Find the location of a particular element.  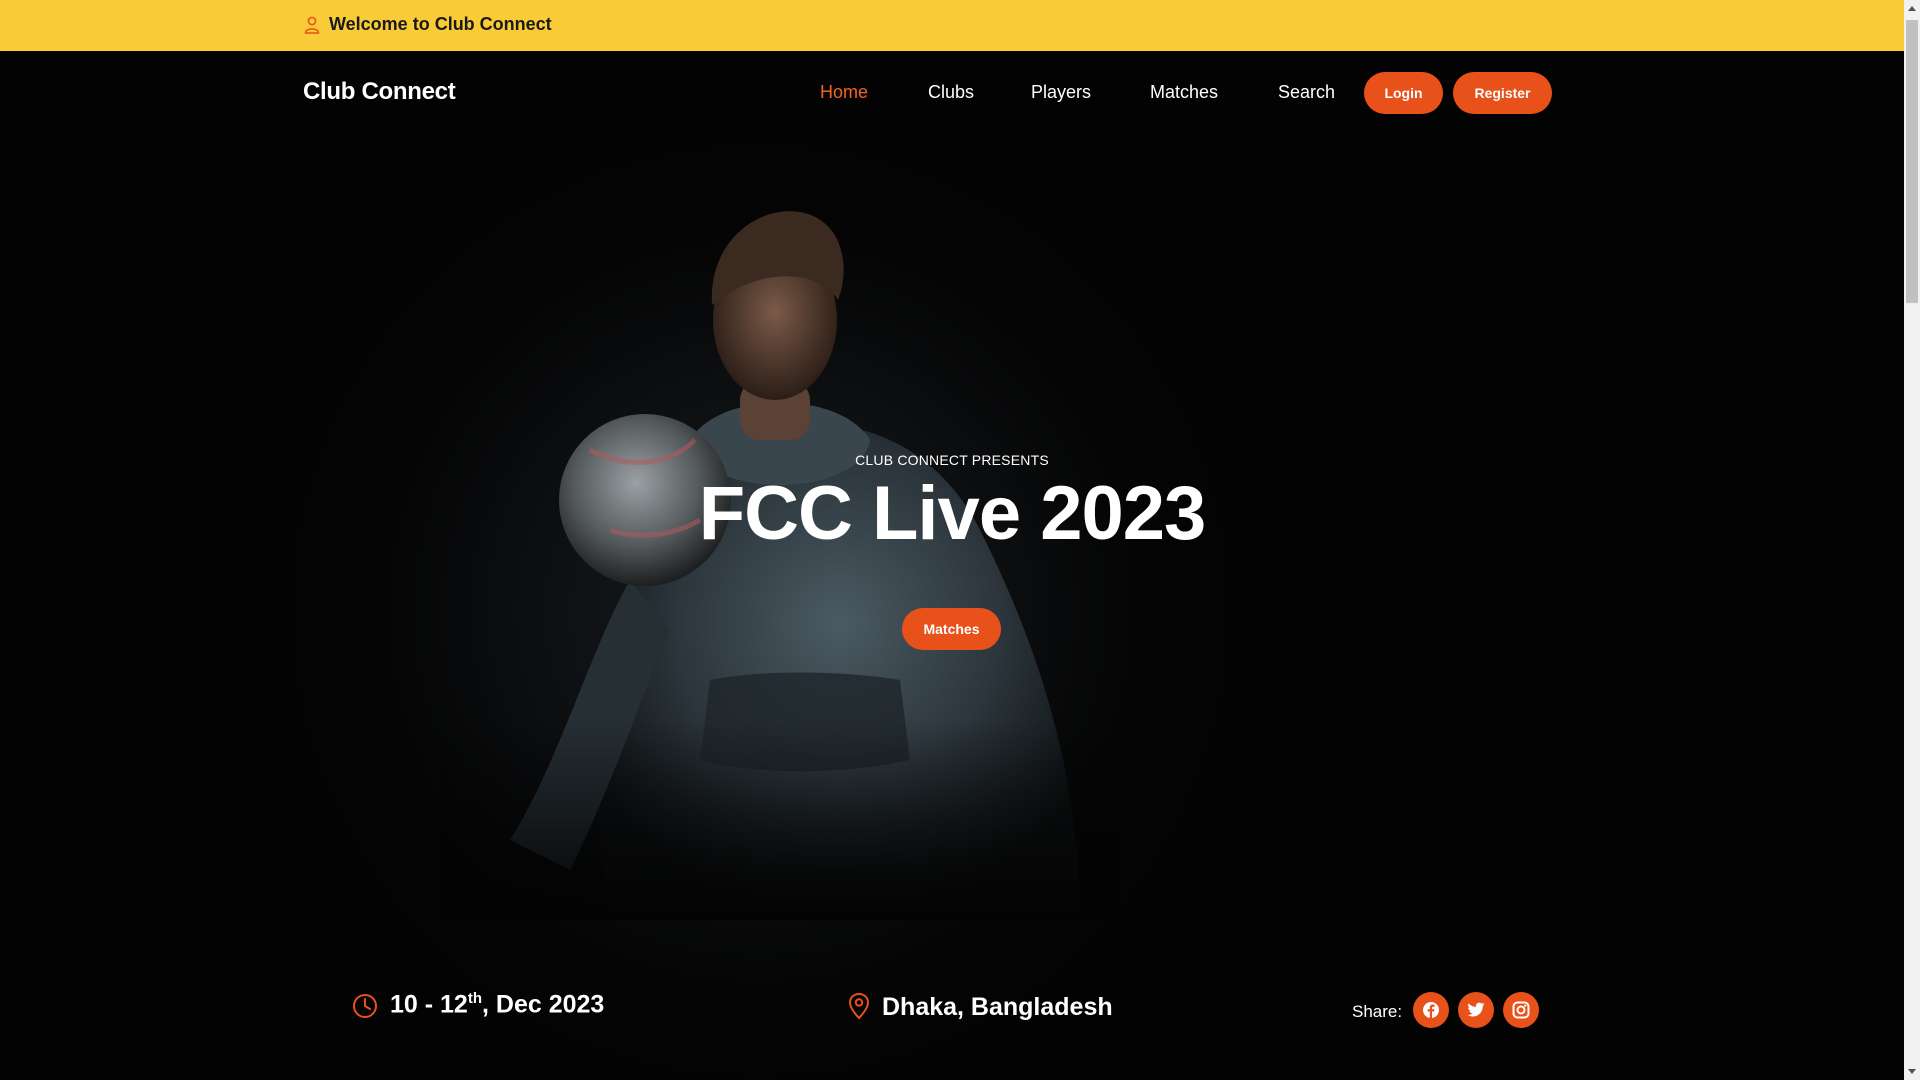

welcome-text: Welcome to Club Connect is located at coordinates (440, 24).